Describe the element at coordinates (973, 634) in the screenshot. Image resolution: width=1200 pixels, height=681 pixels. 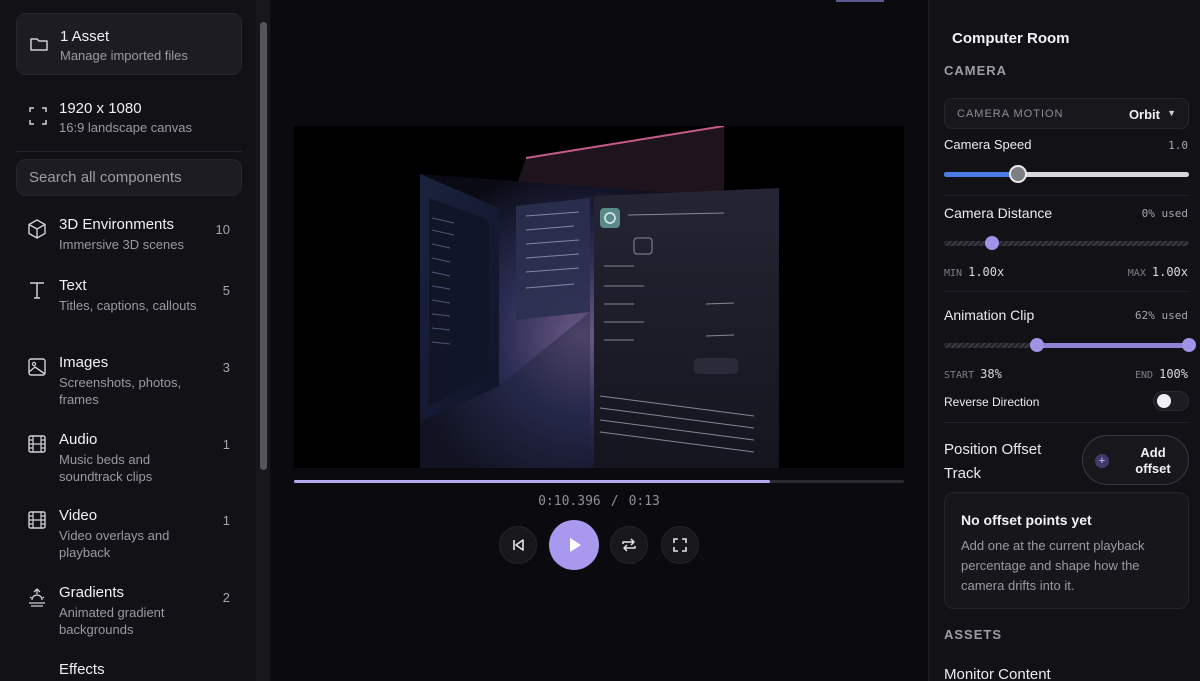
I see `assets-section-label: ASSETS` at that location.